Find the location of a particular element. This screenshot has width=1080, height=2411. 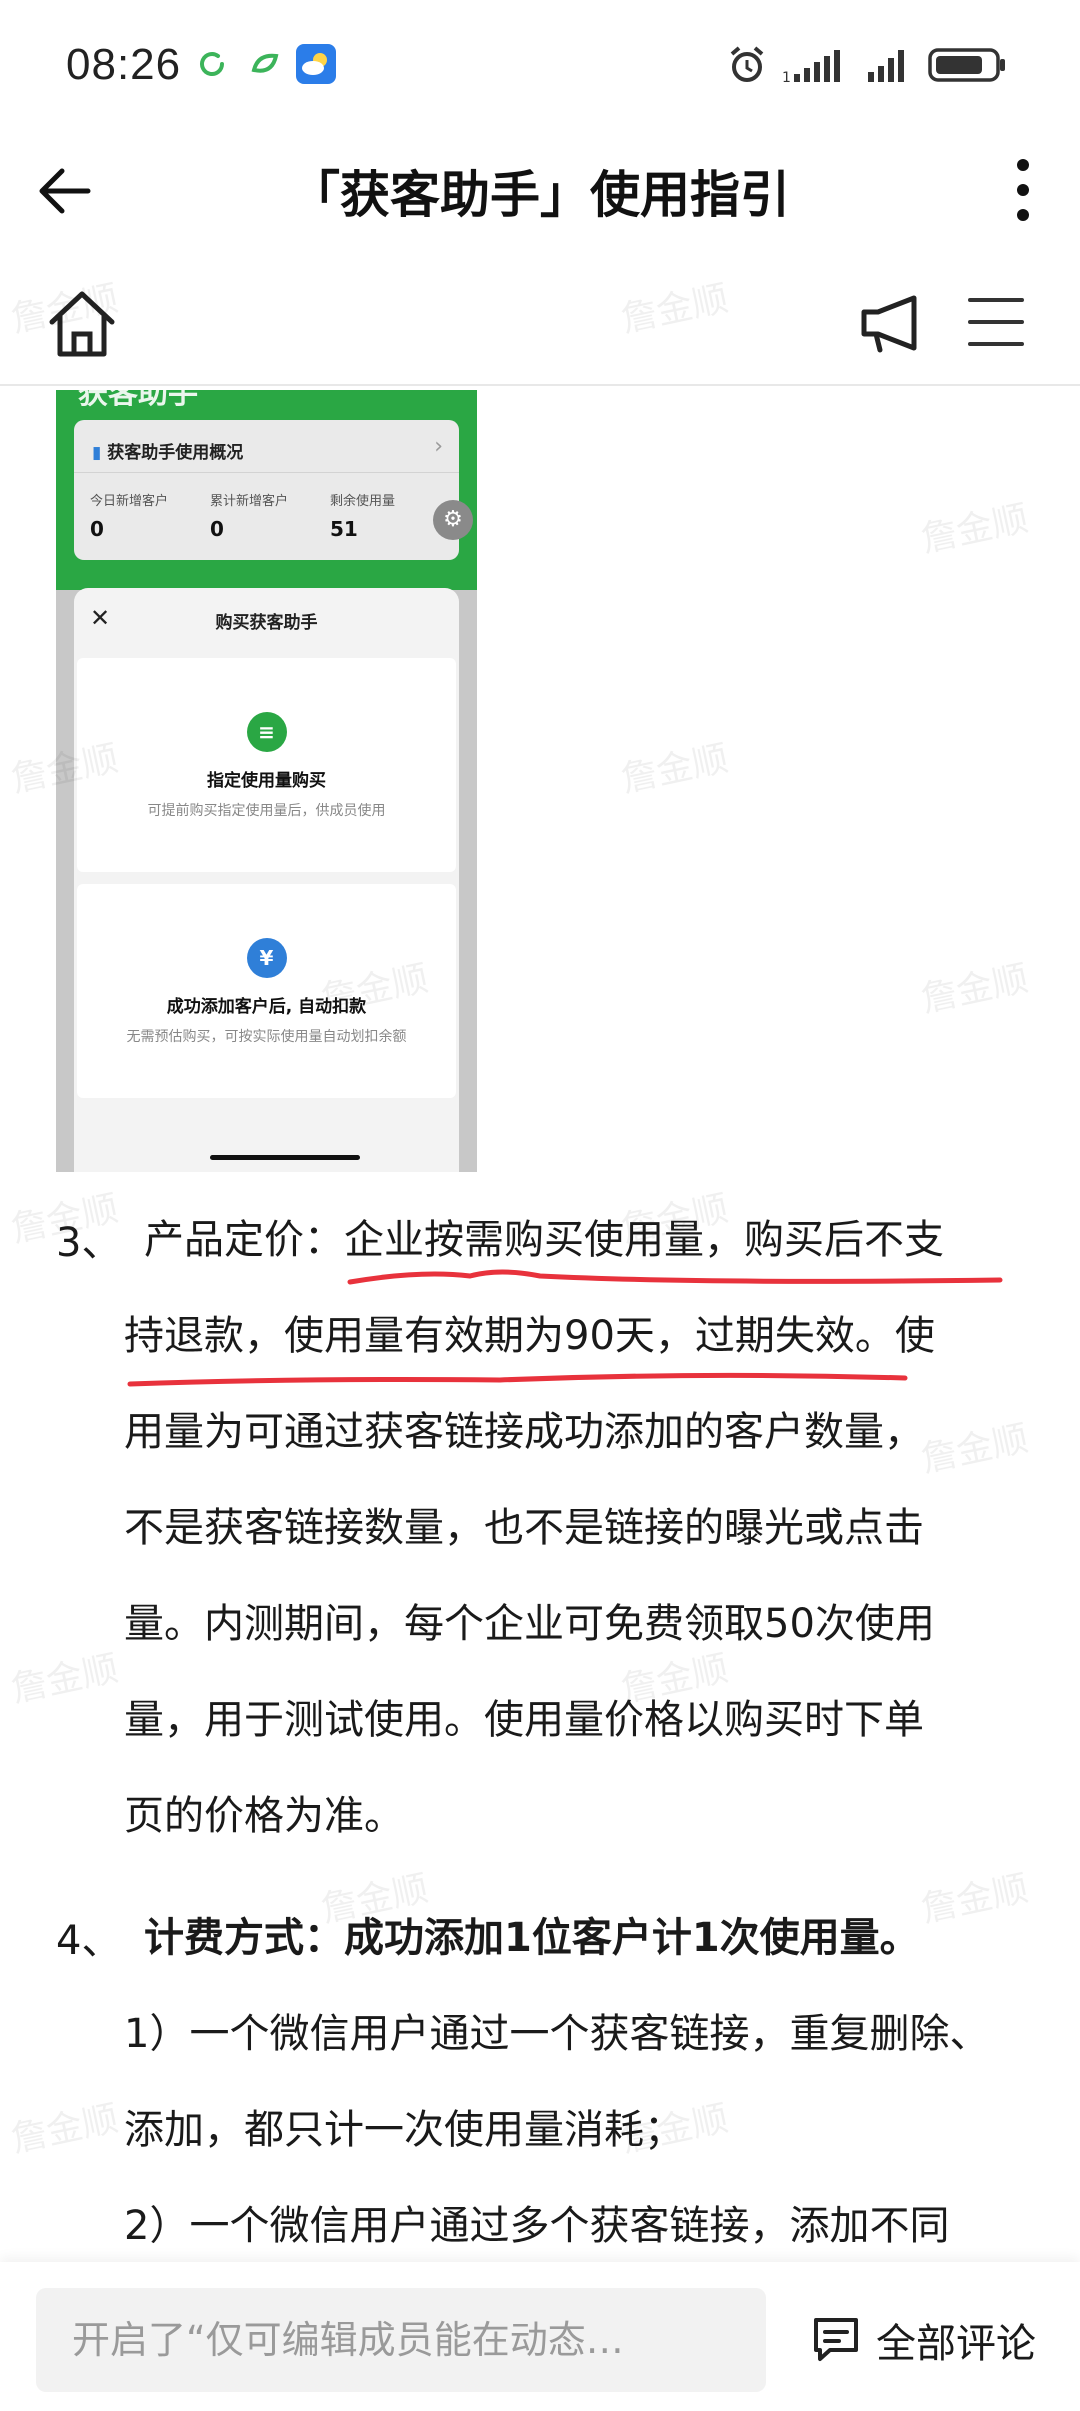

stat-today-new: 今日新增客户 0 is located at coordinates (129, 515).